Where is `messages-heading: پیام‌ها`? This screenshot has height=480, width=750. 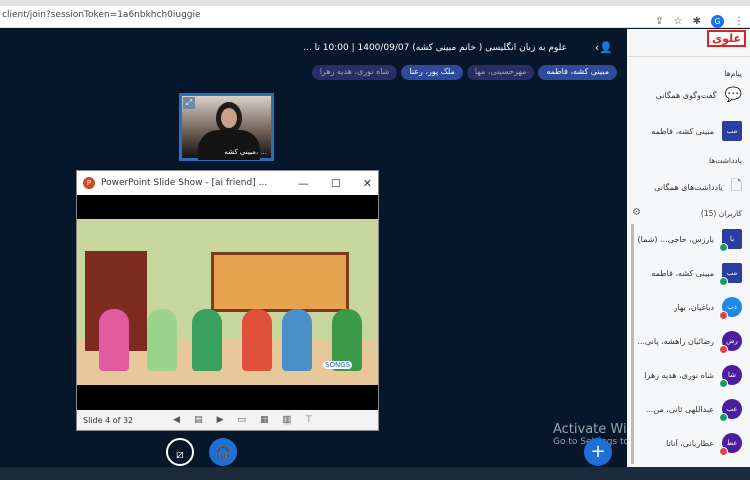
messages-heading: پیام‌ها is located at coordinates (733, 73).